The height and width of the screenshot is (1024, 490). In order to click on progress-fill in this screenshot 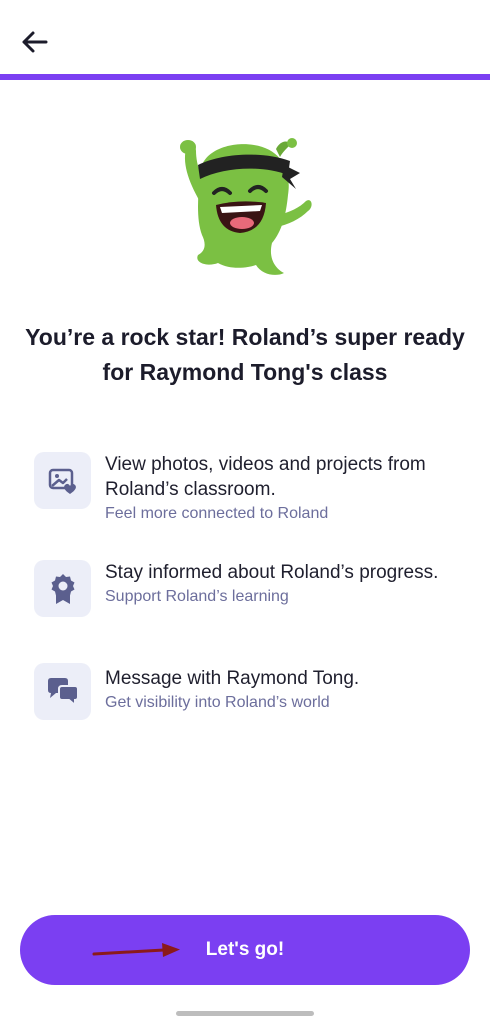, I will do `click(245, 77)`.